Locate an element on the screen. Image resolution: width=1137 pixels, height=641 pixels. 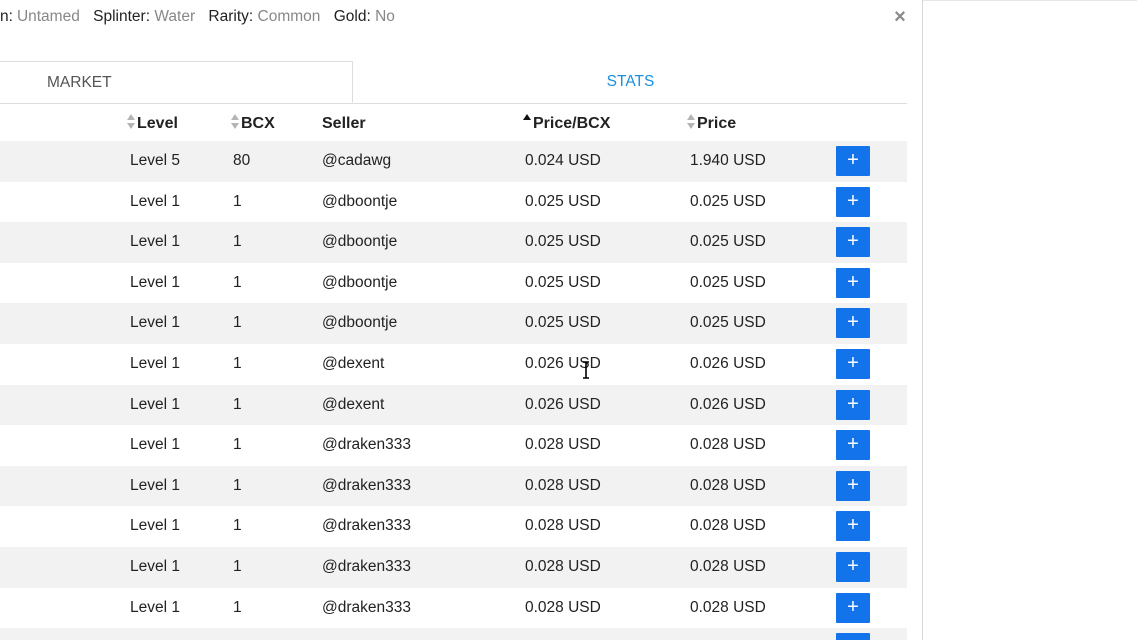
column-header-level: Level is located at coordinates (152, 122).